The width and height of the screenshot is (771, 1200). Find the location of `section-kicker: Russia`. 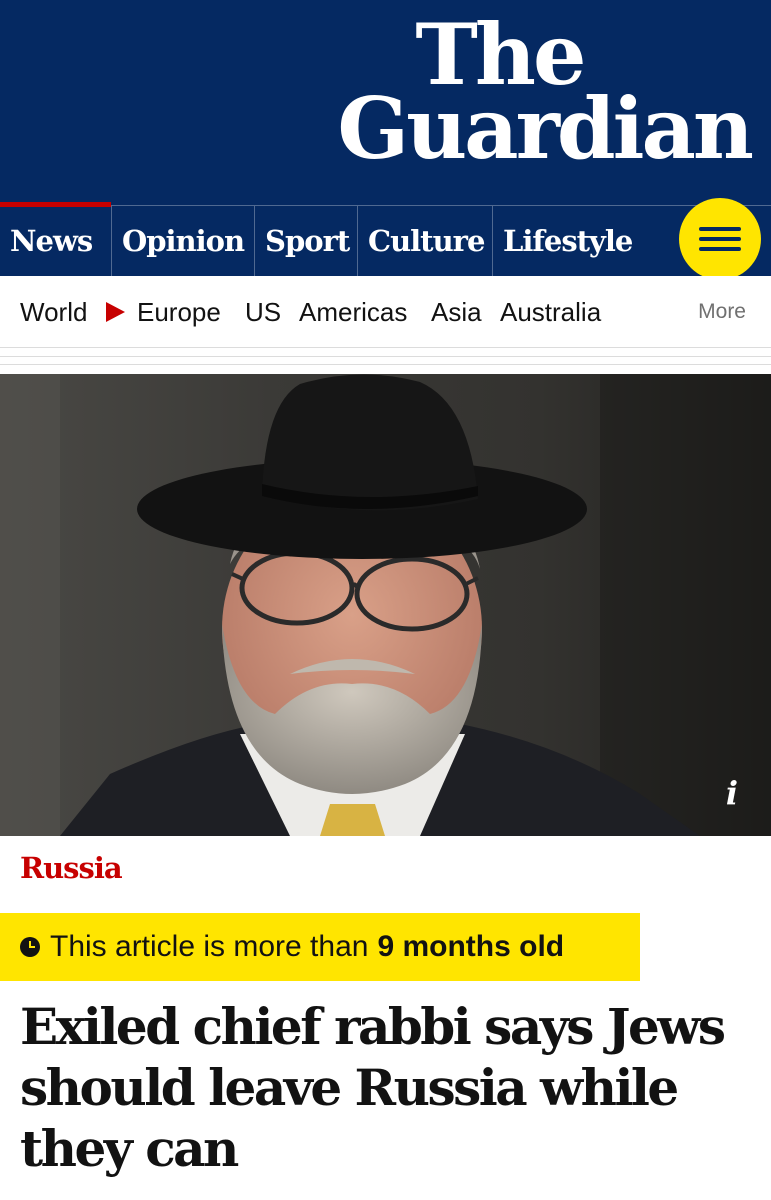

section-kicker: Russia is located at coordinates (71, 868).